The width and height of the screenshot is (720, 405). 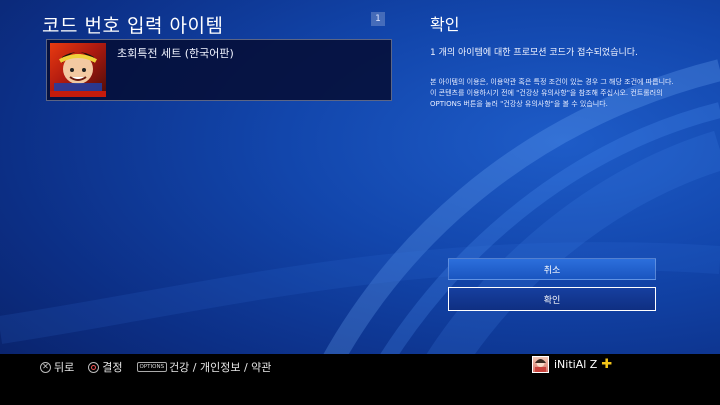 What do you see at coordinates (607, 364) in the screenshot?
I see `ps-plus-icon: ✚` at bounding box center [607, 364].